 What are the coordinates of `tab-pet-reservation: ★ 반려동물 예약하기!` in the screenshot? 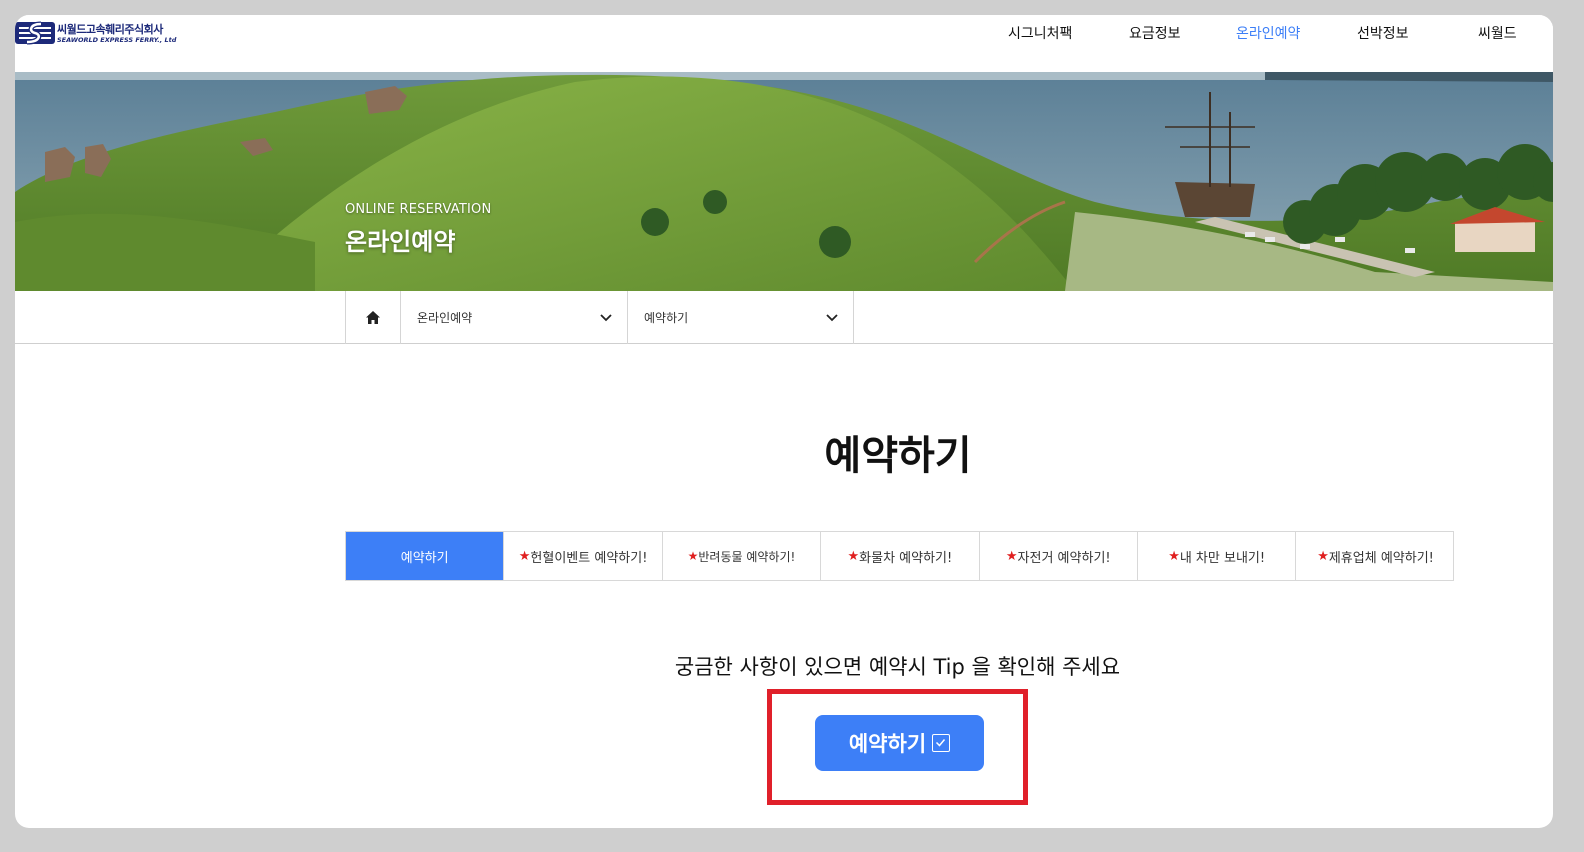 It's located at (742, 556).